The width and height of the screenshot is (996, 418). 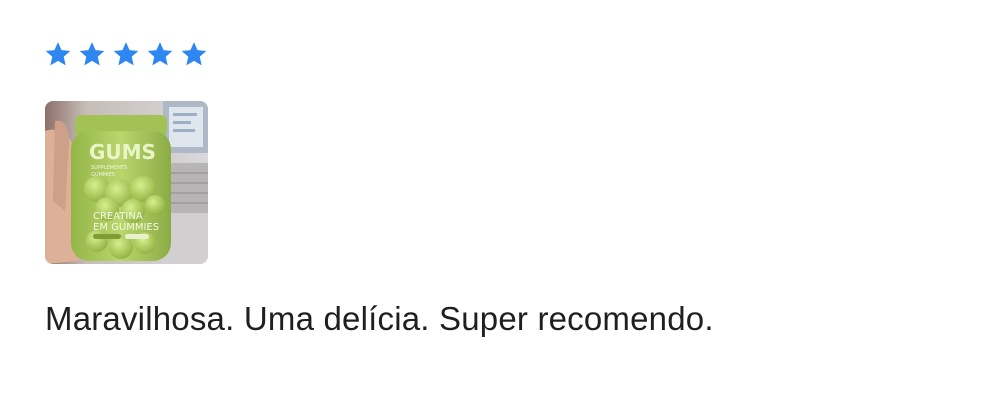 I want to click on svg-text: EM GUMMIES, so click(x=126, y=227).